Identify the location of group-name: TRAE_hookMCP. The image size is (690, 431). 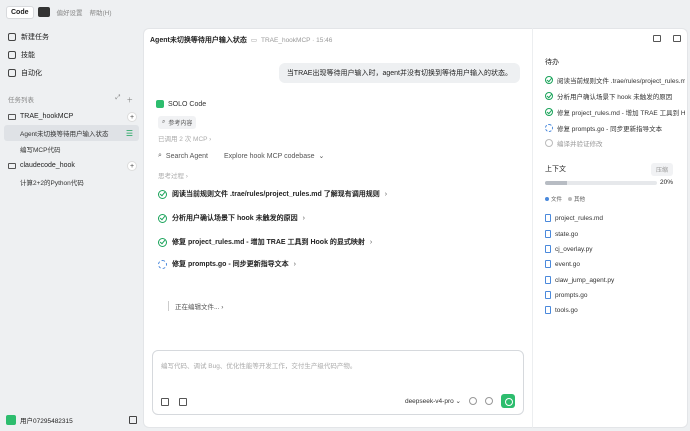
(47, 116).